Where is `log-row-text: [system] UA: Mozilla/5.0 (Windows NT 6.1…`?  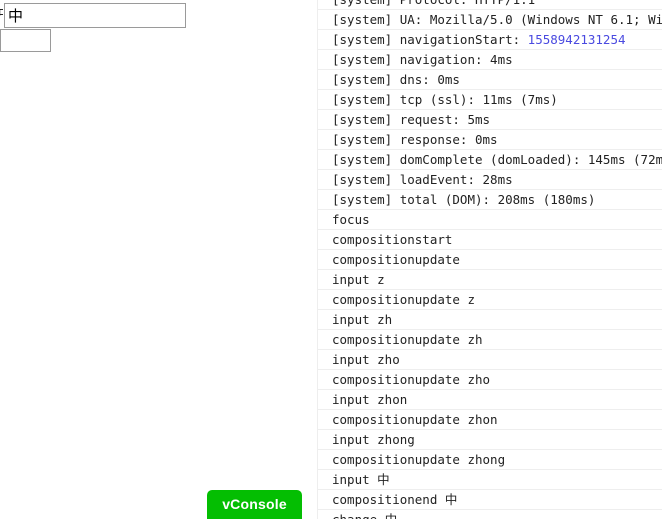 log-row-text: [system] UA: Mozilla/5.0 (Windows NT 6.1… is located at coordinates (497, 19).